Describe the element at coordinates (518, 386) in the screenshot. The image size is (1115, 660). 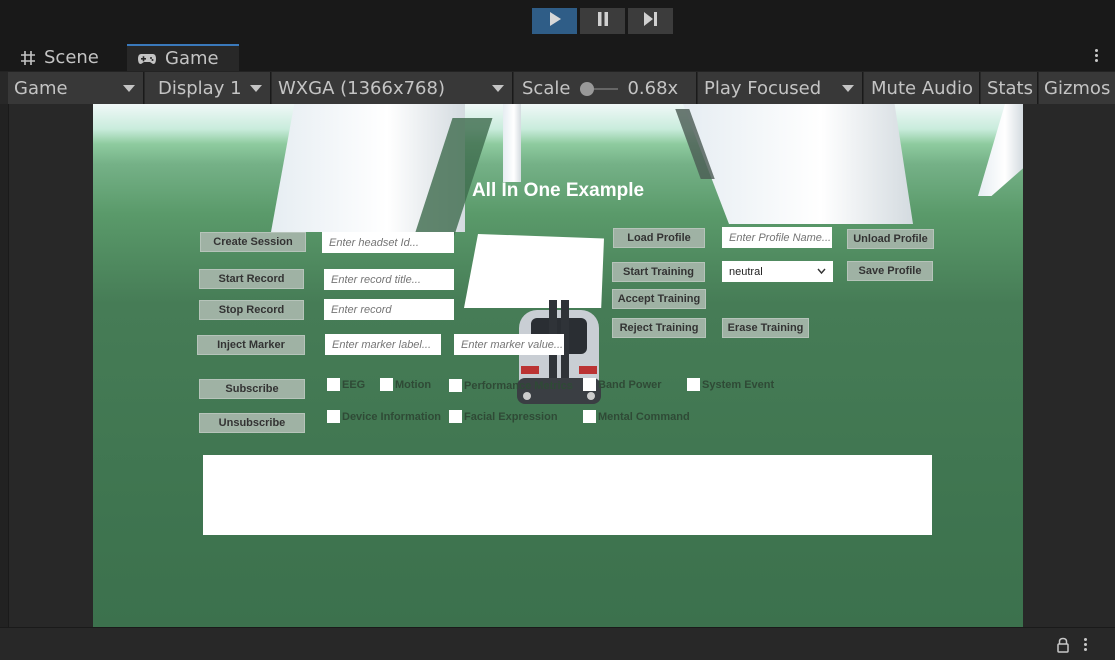
I see `performance-metrics-label: Performance Metrics` at that location.